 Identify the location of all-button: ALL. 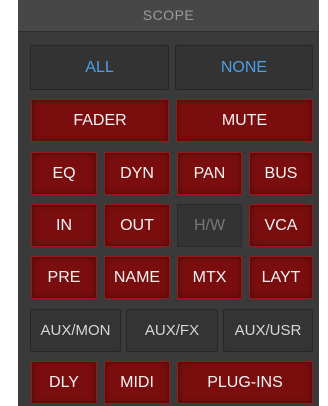
(99, 67).